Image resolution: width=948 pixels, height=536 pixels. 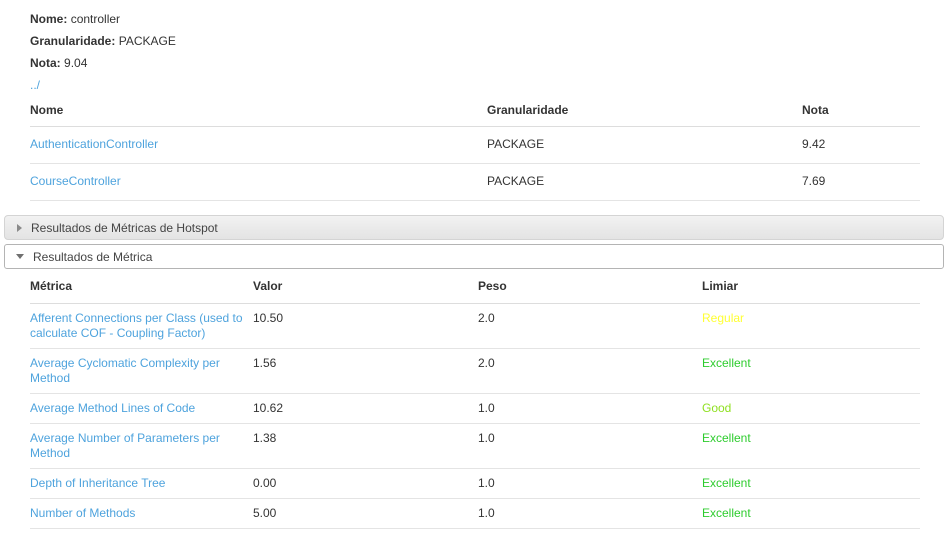 I want to click on metrics-header-metrica: Métrica, so click(x=141, y=291).